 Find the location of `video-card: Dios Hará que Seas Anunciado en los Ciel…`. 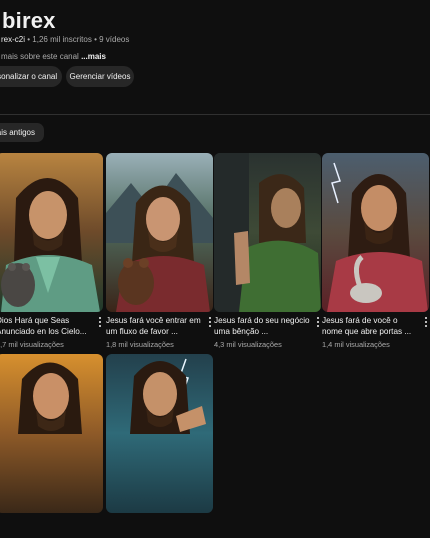

video-card: Dios Hará que Seas Anunciado en los Ciel… is located at coordinates (51, 251).